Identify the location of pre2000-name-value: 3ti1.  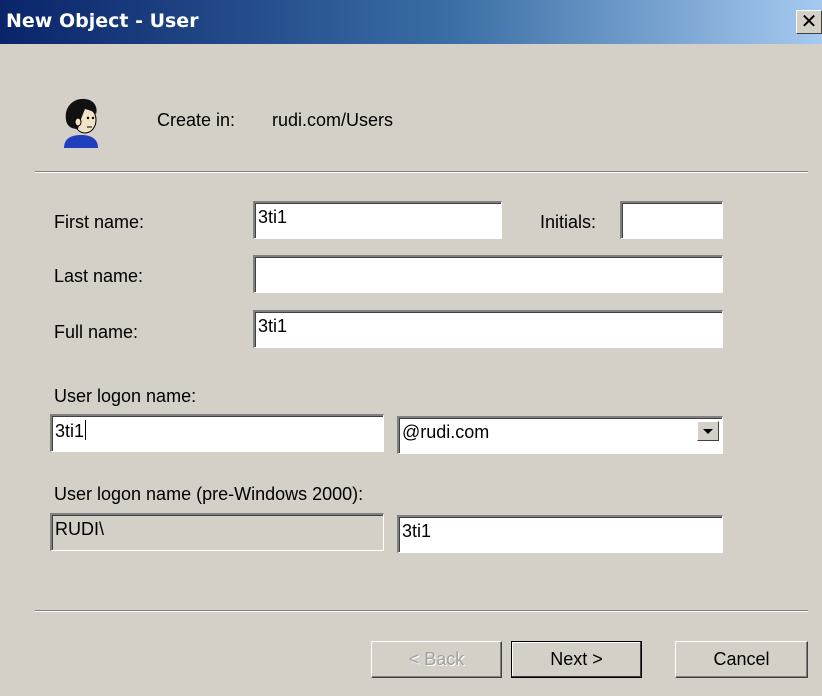
(417, 531).